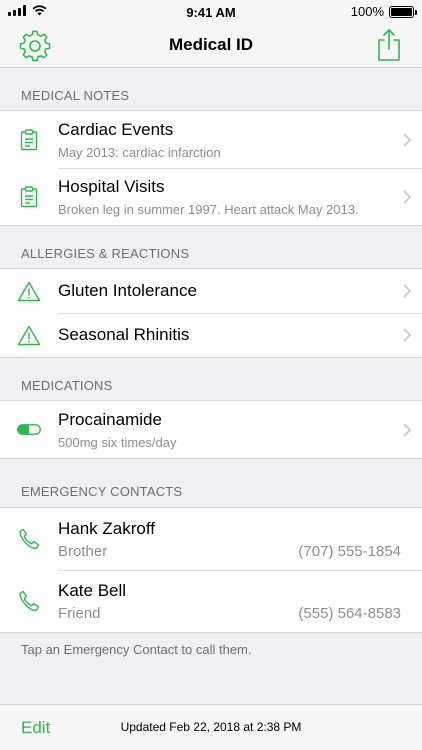  Describe the element at coordinates (367, 11) in the screenshot. I see `battery-percent: 100%` at that location.